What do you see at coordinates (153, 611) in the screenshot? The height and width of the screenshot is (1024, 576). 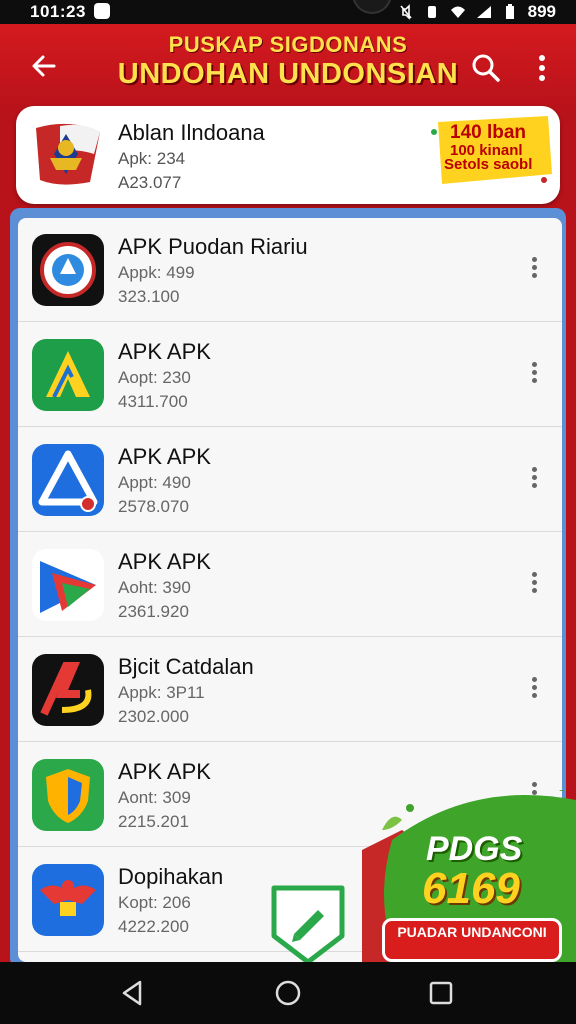 I see `app-size: 2361.920` at bounding box center [153, 611].